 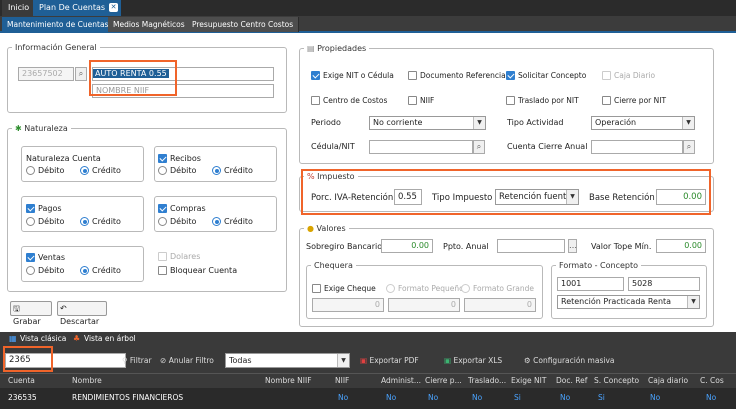 I want to click on nat-cuenta-credito-radio, so click(x=84, y=170).